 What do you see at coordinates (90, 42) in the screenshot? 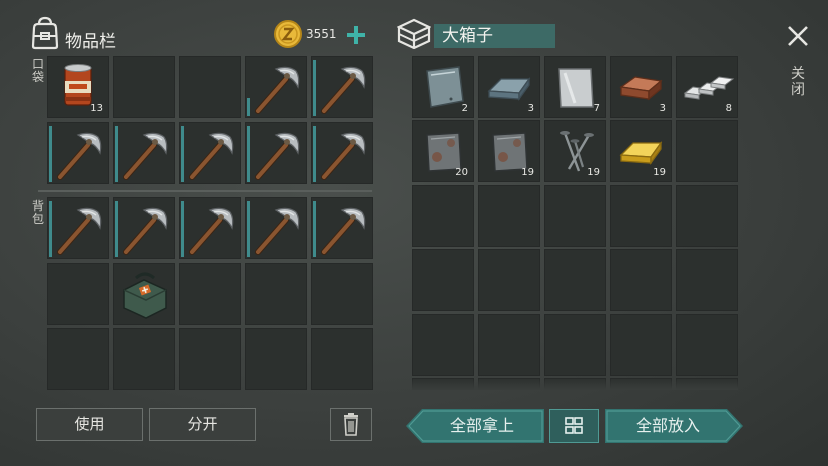
I see `inventory-title: 物品栏` at bounding box center [90, 42].